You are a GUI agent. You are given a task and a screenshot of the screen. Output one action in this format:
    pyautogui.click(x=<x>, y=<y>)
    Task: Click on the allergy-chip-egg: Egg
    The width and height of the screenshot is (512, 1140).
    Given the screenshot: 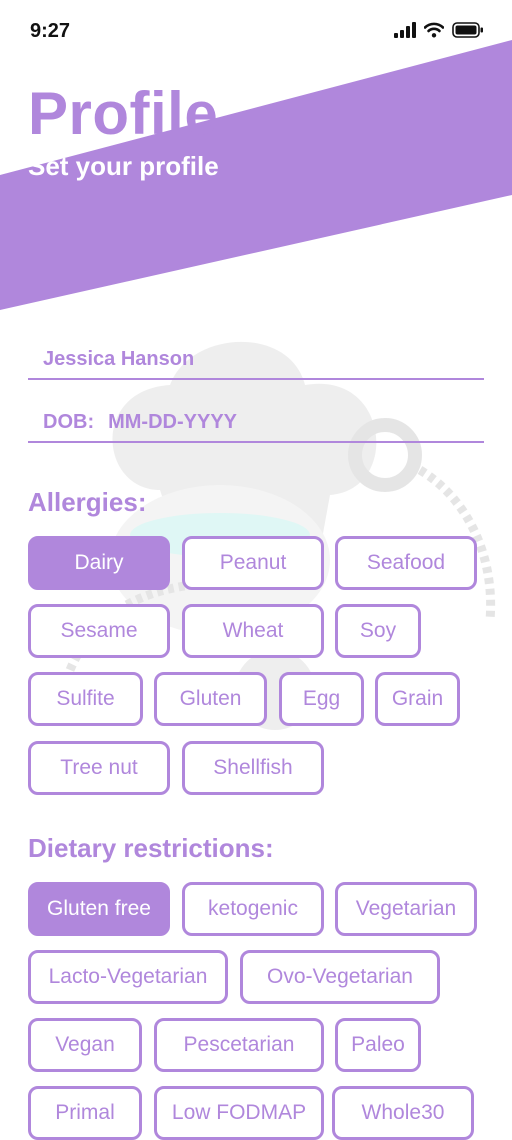 What is the action you would take?
    pyautogui.click(x=321, y=699)
    